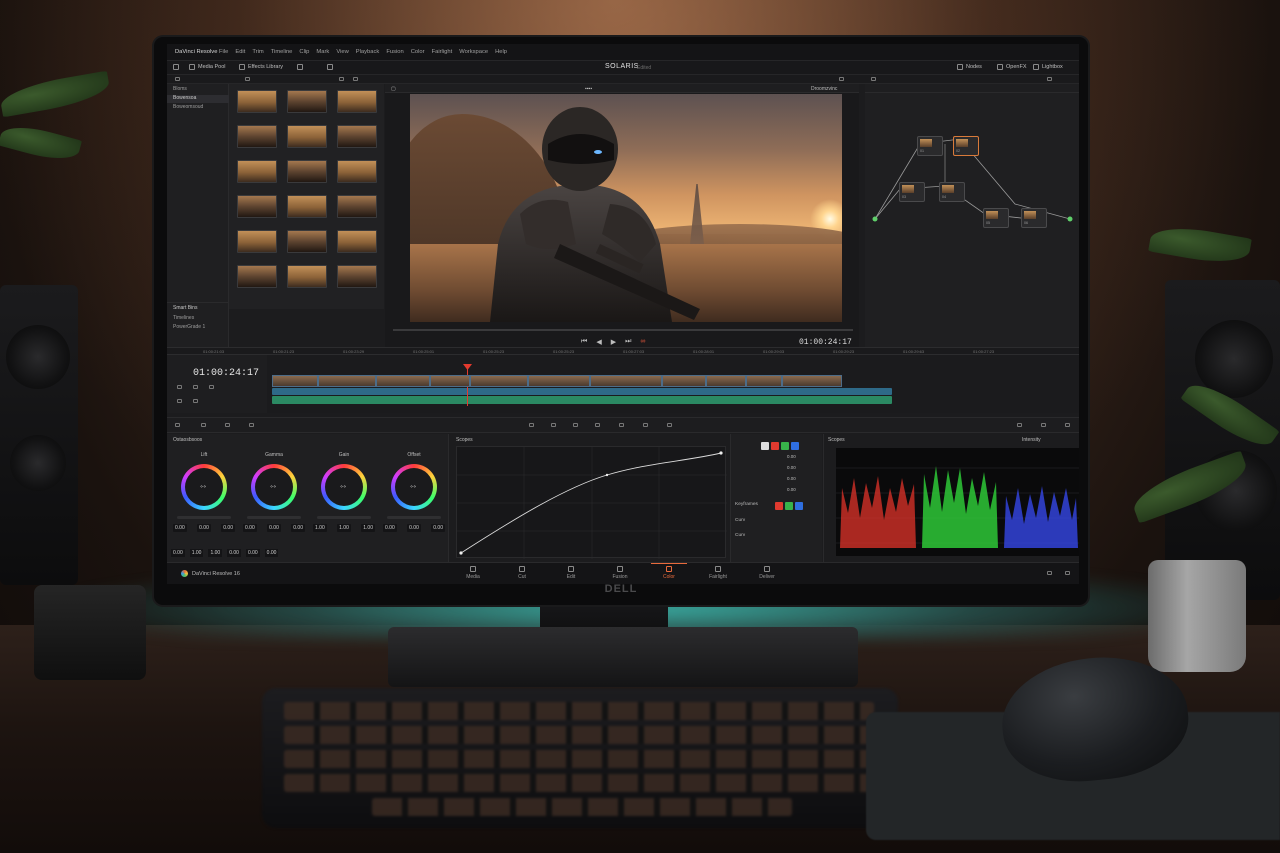  I want to click on loop-icon: ∞, so click(642, 342).